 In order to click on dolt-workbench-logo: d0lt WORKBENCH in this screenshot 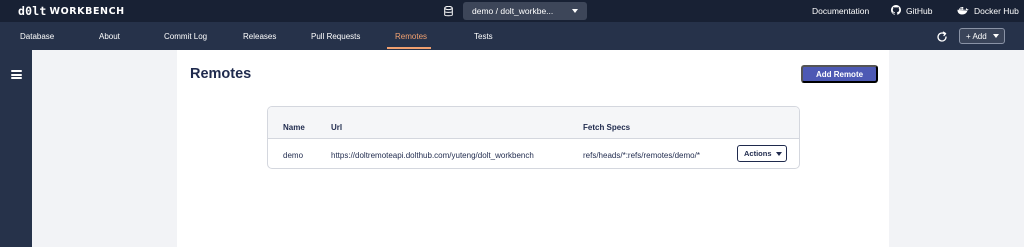, I will do `click(71, 11)`.